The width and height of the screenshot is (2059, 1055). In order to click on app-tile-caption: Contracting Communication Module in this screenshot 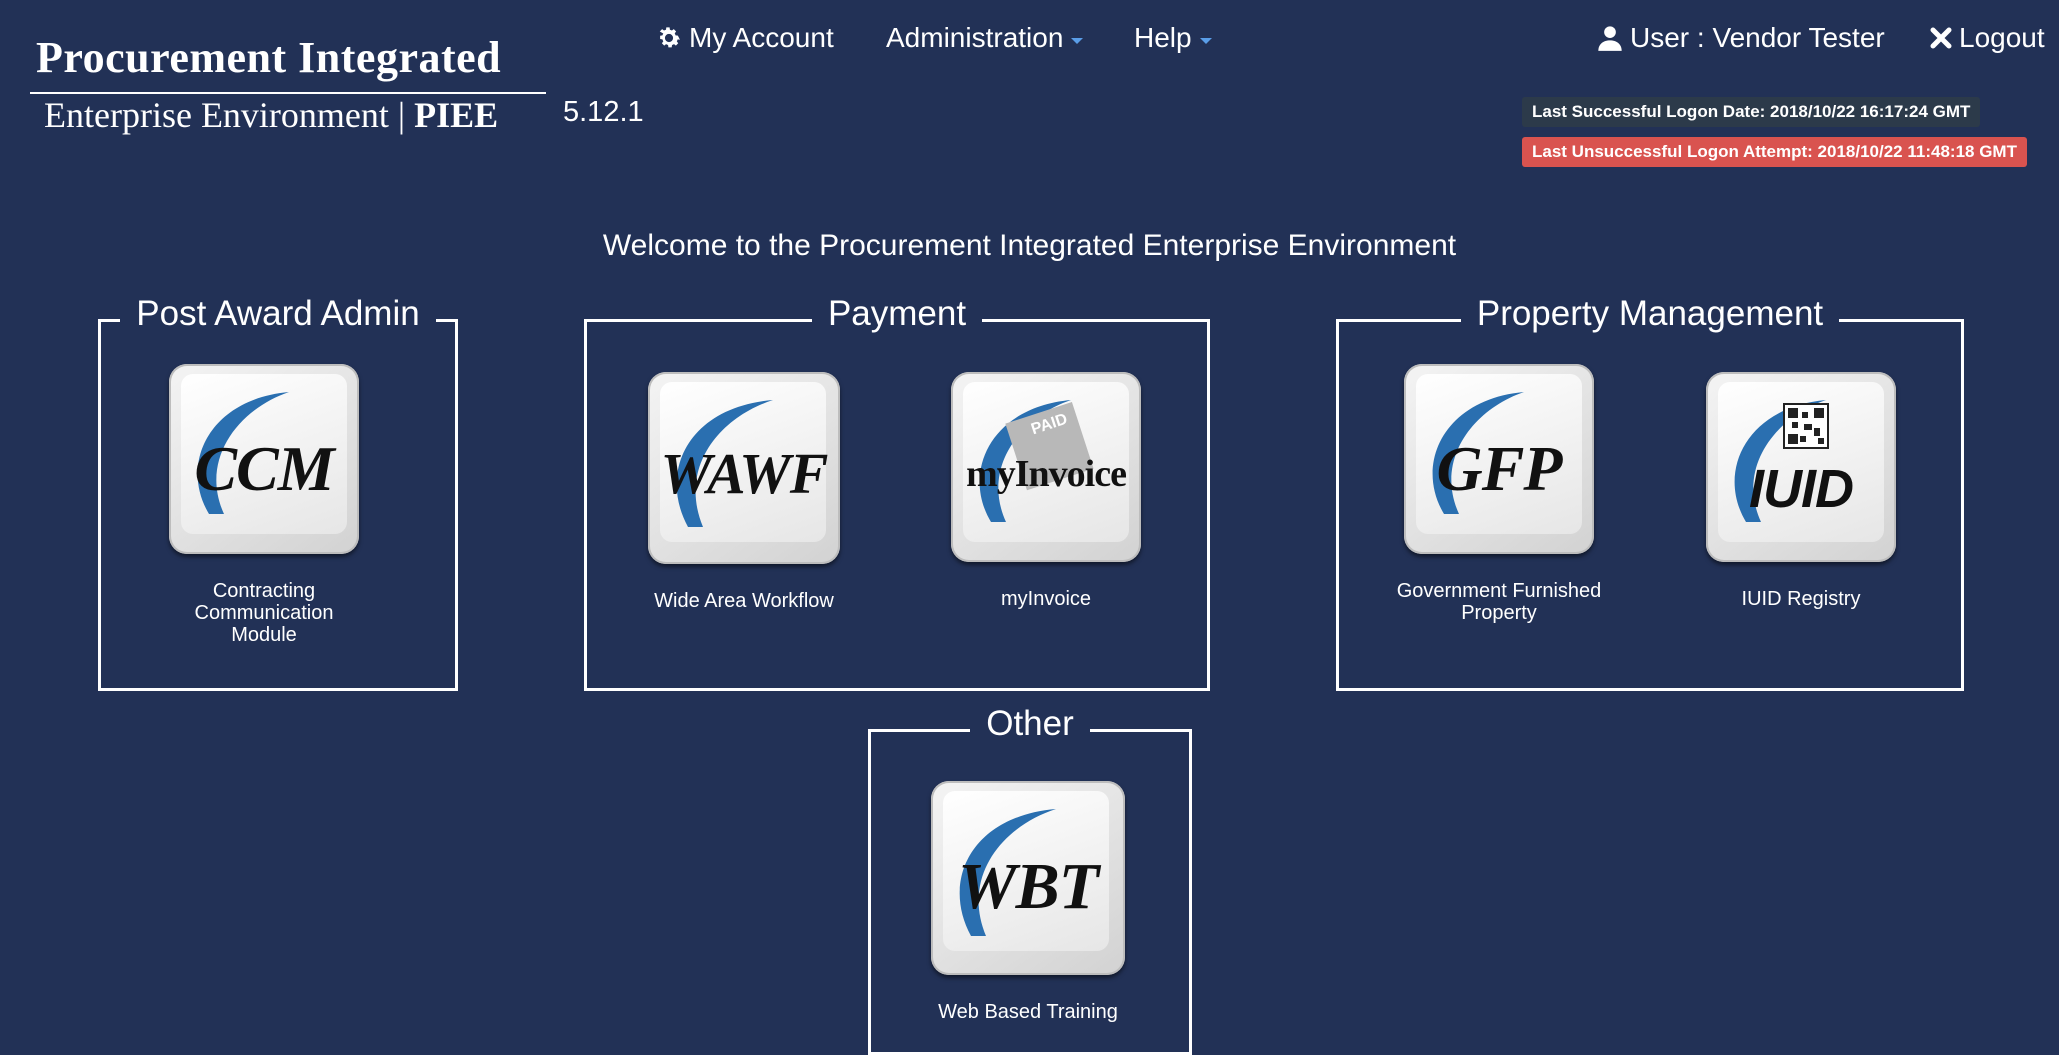, I will do `click(264, 613)`.